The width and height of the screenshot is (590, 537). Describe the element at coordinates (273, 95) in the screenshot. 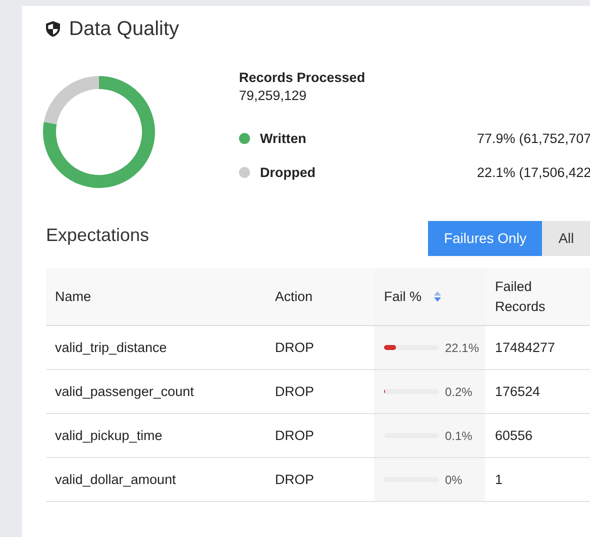

I see `records-count: 79,259,129` at that location.